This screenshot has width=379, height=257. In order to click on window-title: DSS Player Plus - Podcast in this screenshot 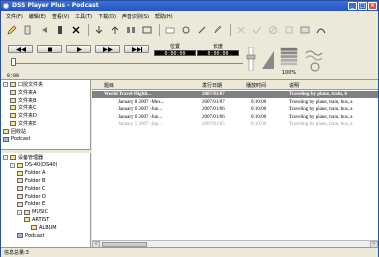, I will do `click(55, 5)`.